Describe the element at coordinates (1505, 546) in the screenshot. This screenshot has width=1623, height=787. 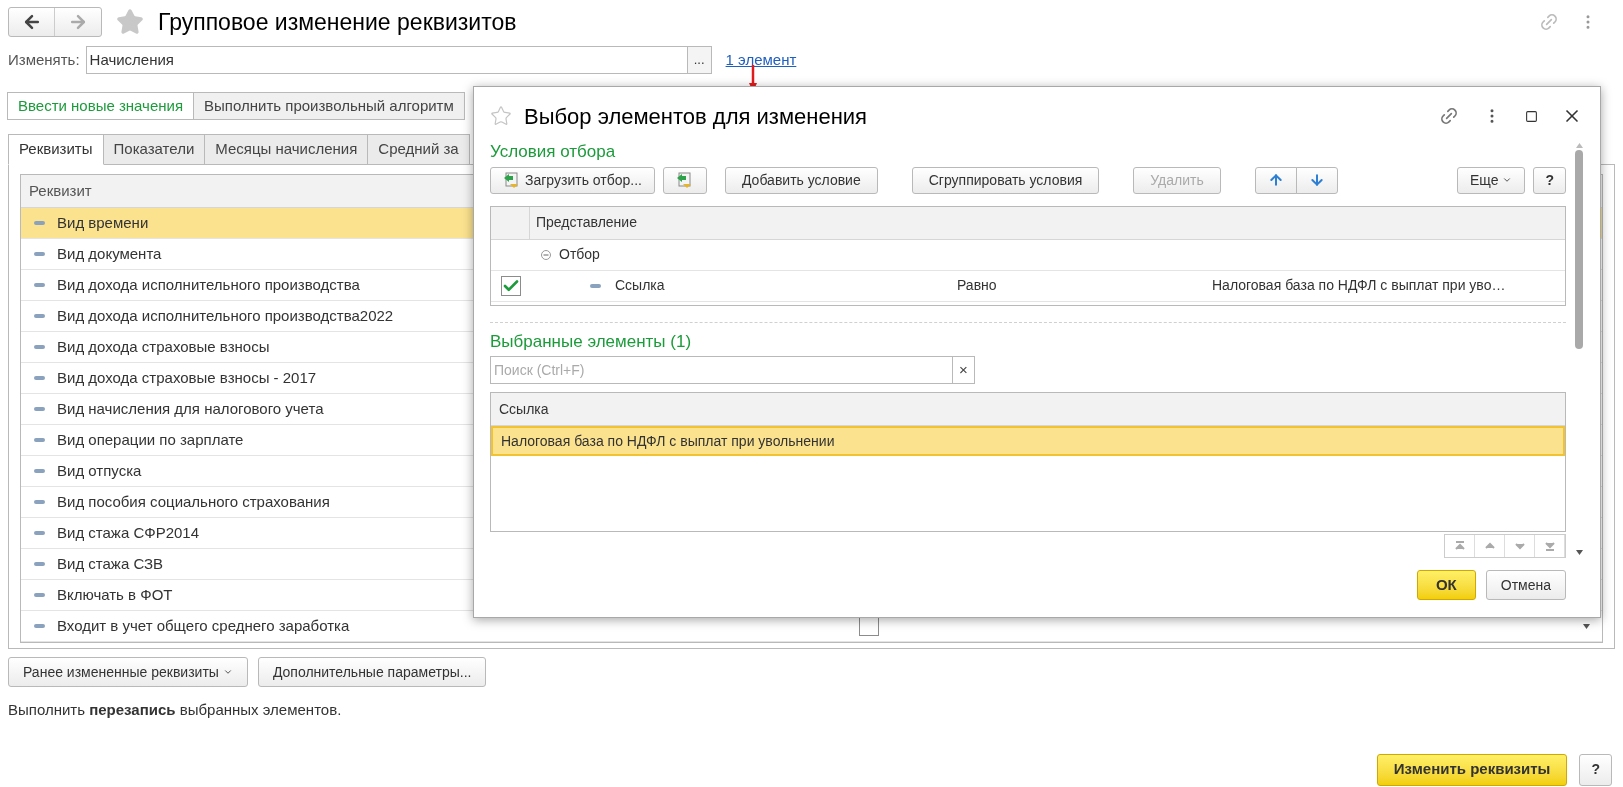
I see `row-navigation-buttons` at that location.